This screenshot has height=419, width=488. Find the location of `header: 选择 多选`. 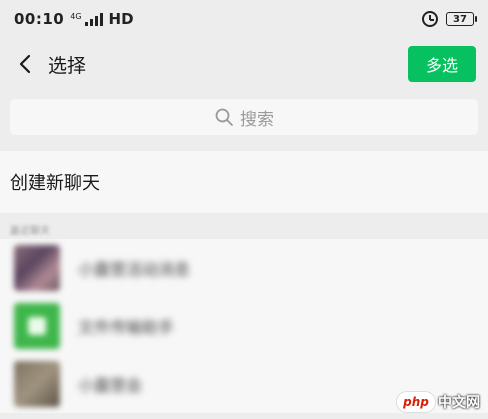

header: 选择 多选 is located at coordinates (244, 64).